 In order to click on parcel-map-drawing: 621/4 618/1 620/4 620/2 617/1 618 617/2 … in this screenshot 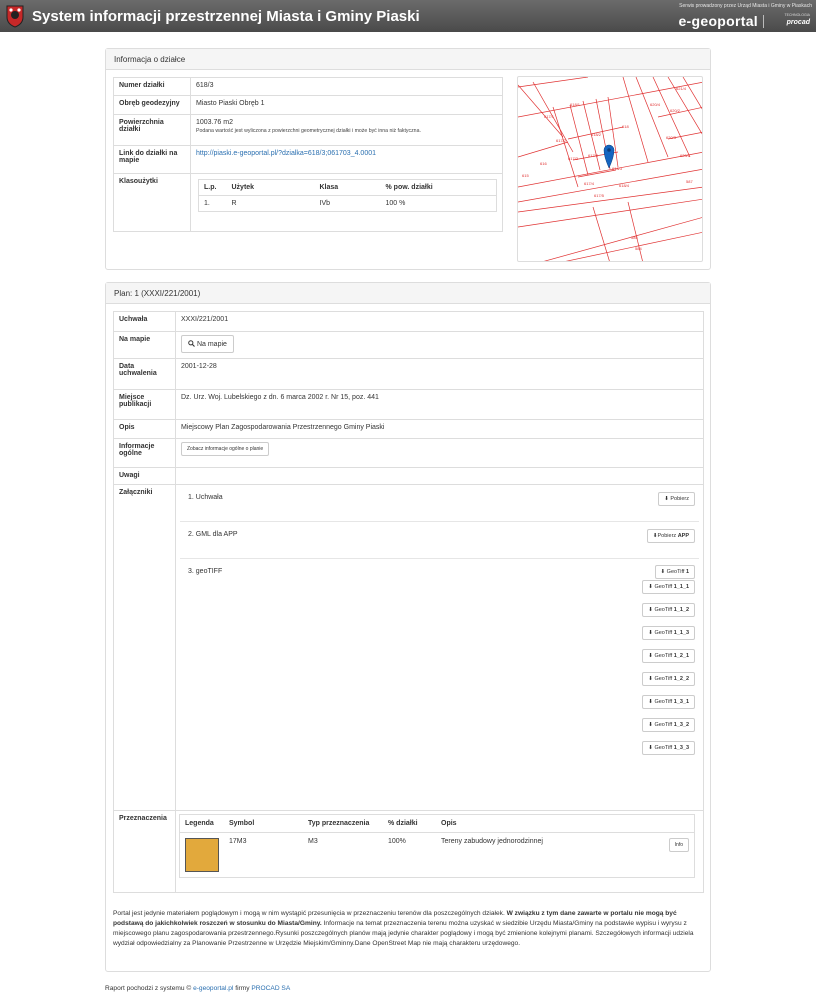, I will do `click(610, 169)`.